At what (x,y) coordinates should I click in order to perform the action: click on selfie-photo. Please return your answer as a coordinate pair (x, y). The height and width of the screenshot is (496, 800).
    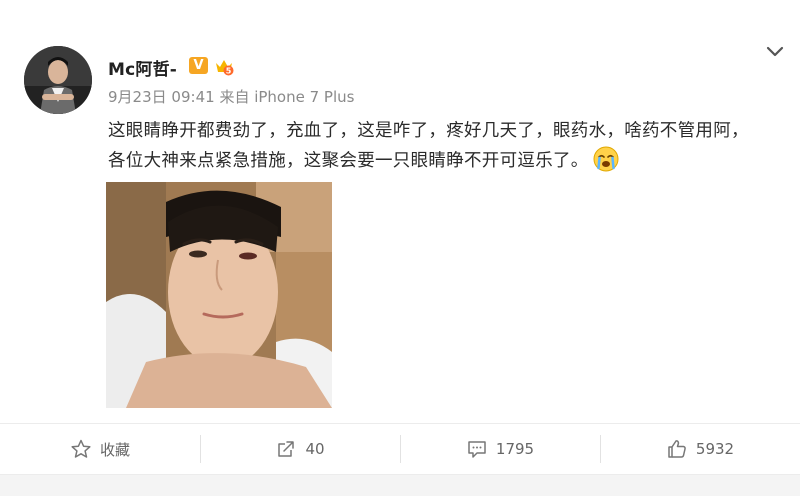
    Looking at the image, I should click on (219, 295).